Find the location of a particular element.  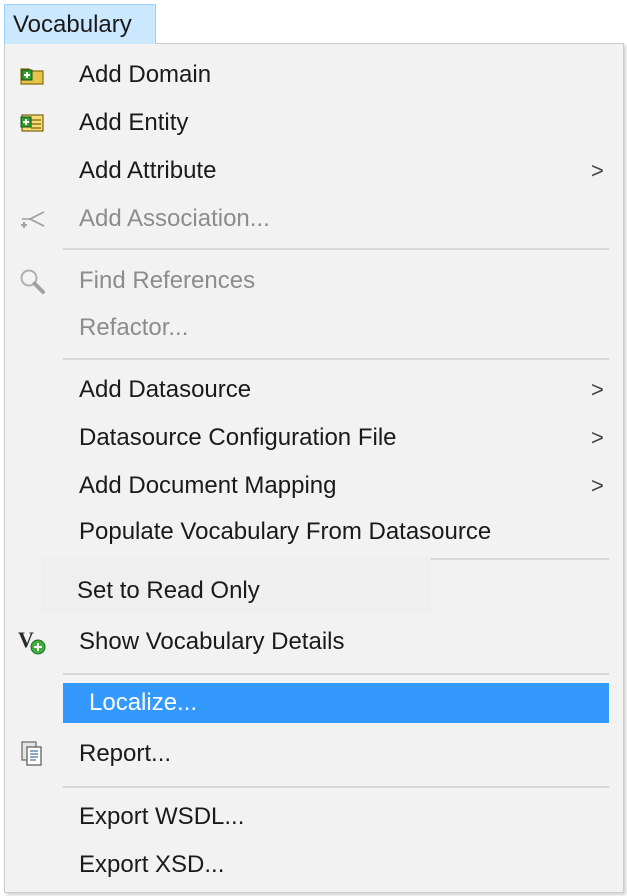

menu-item-label: Add Datasource is located at coordinates (165, 389).